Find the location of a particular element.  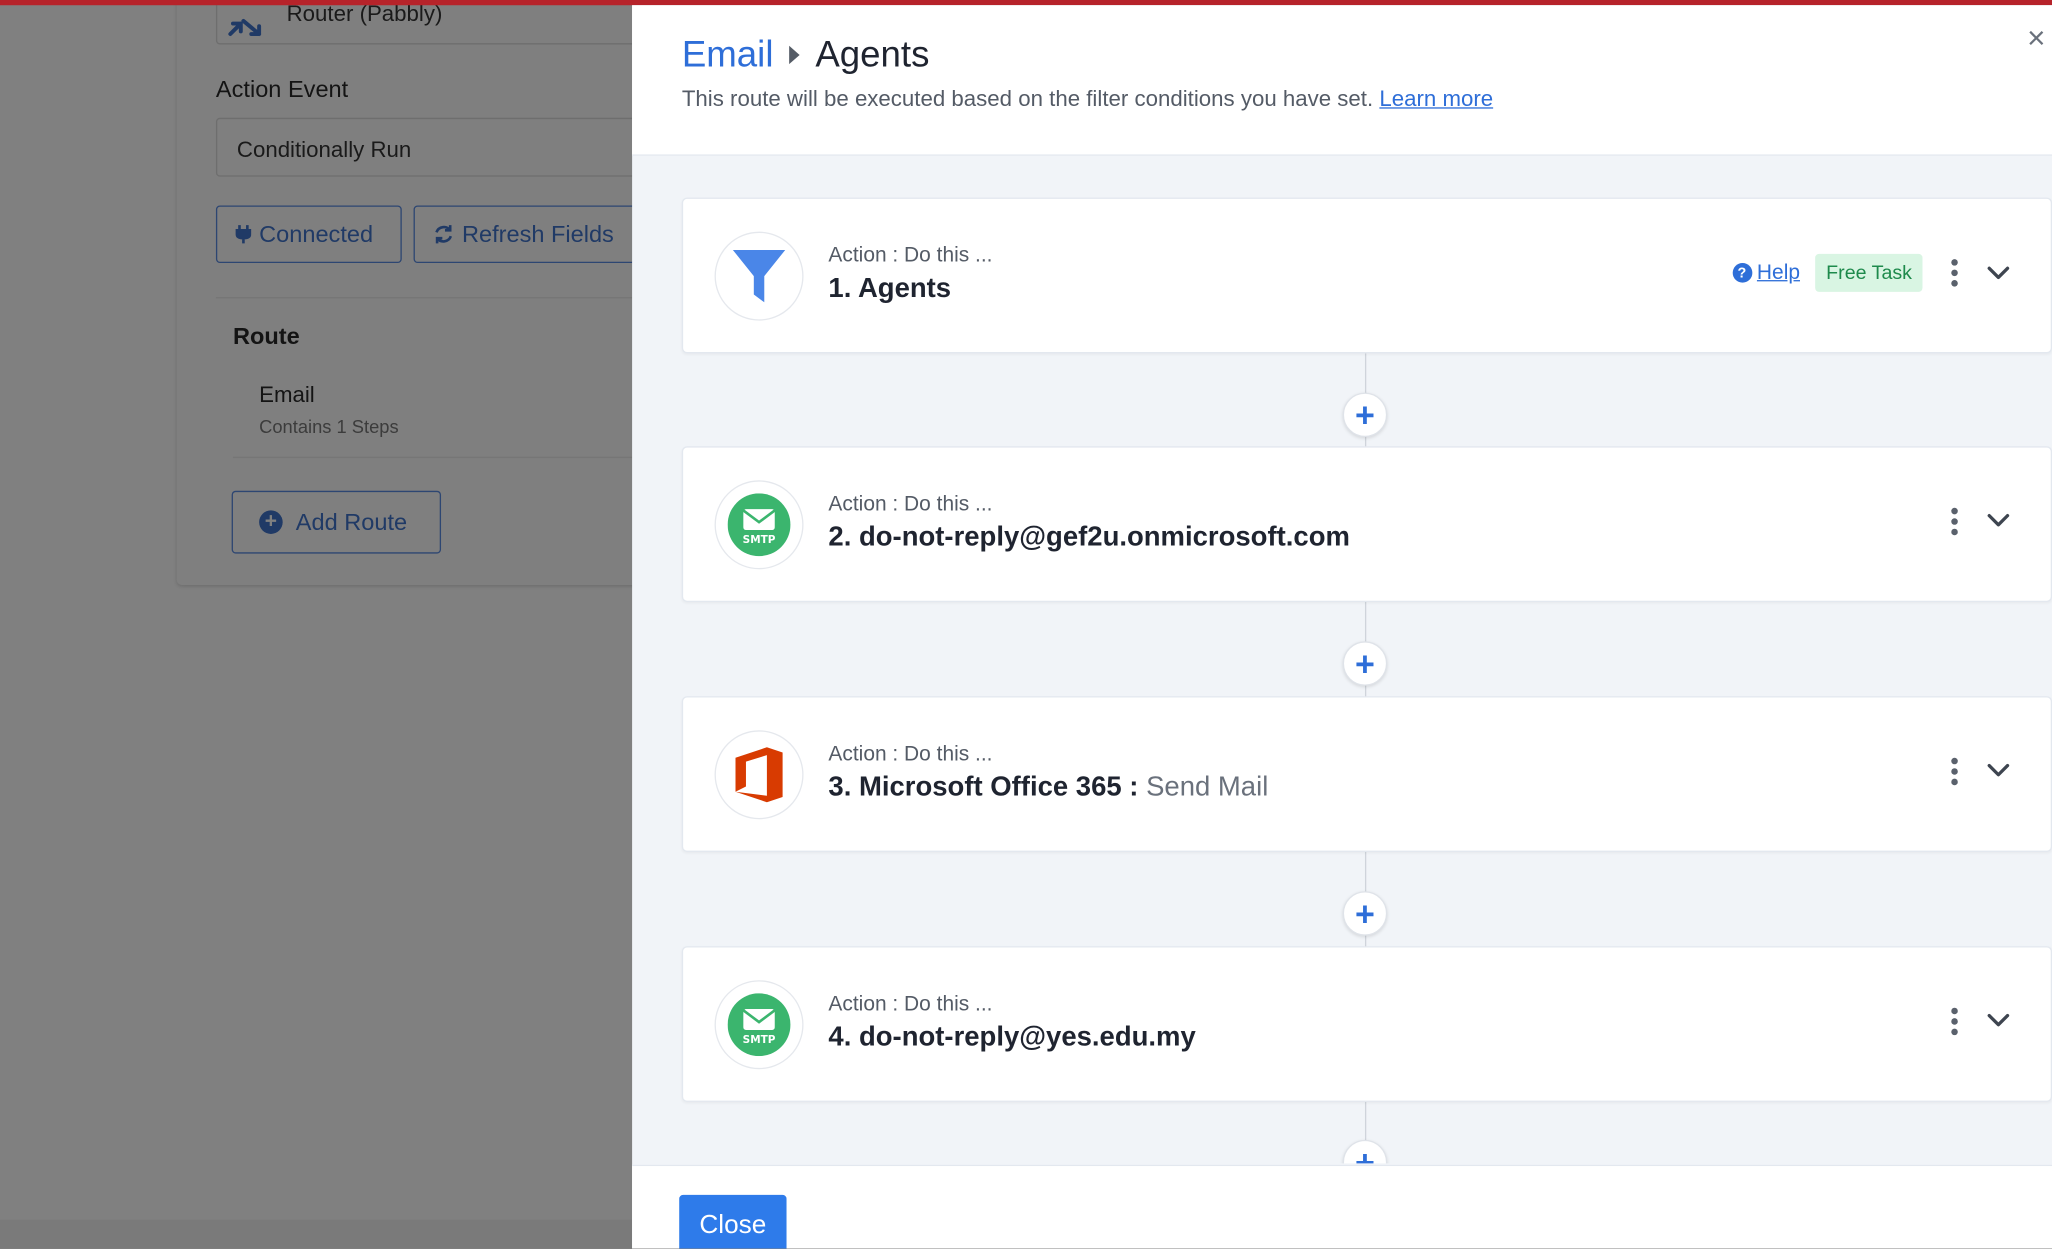

connected-label: Connected is located at coordinates (316, 233).